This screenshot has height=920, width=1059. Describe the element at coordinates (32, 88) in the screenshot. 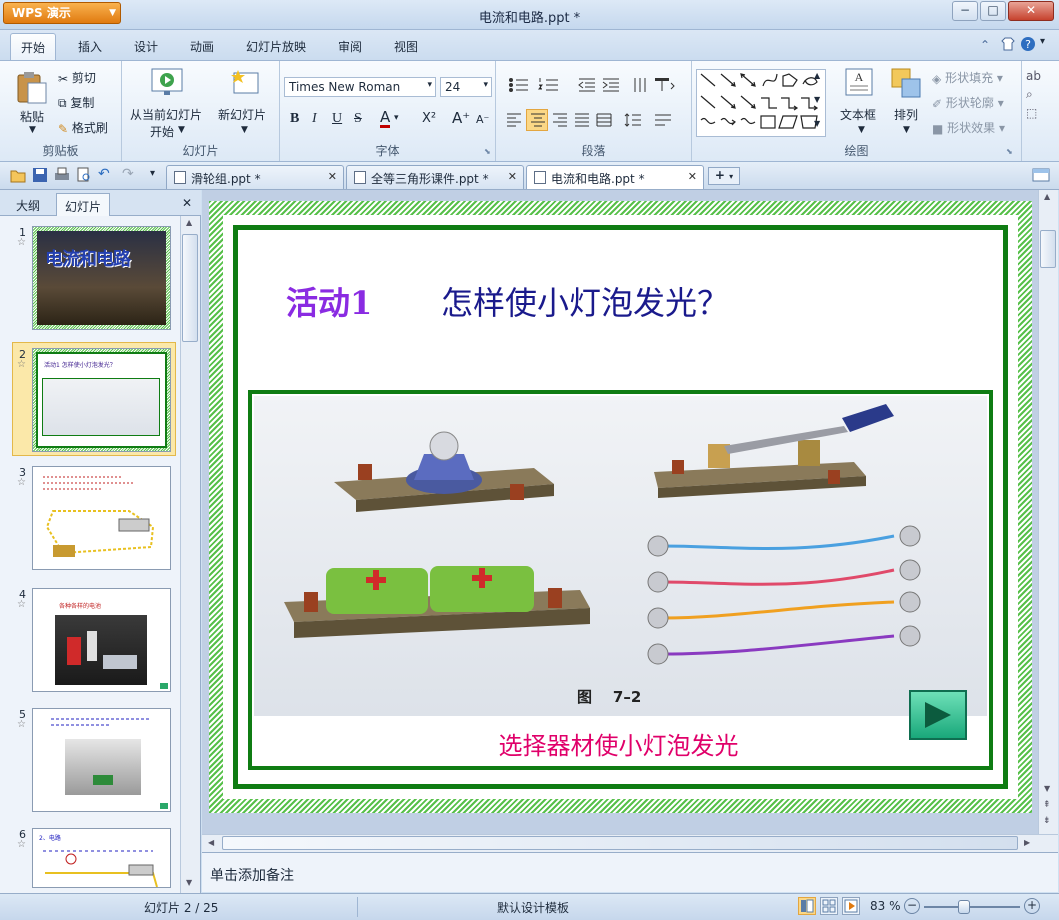

I see `paste-button` at that location.